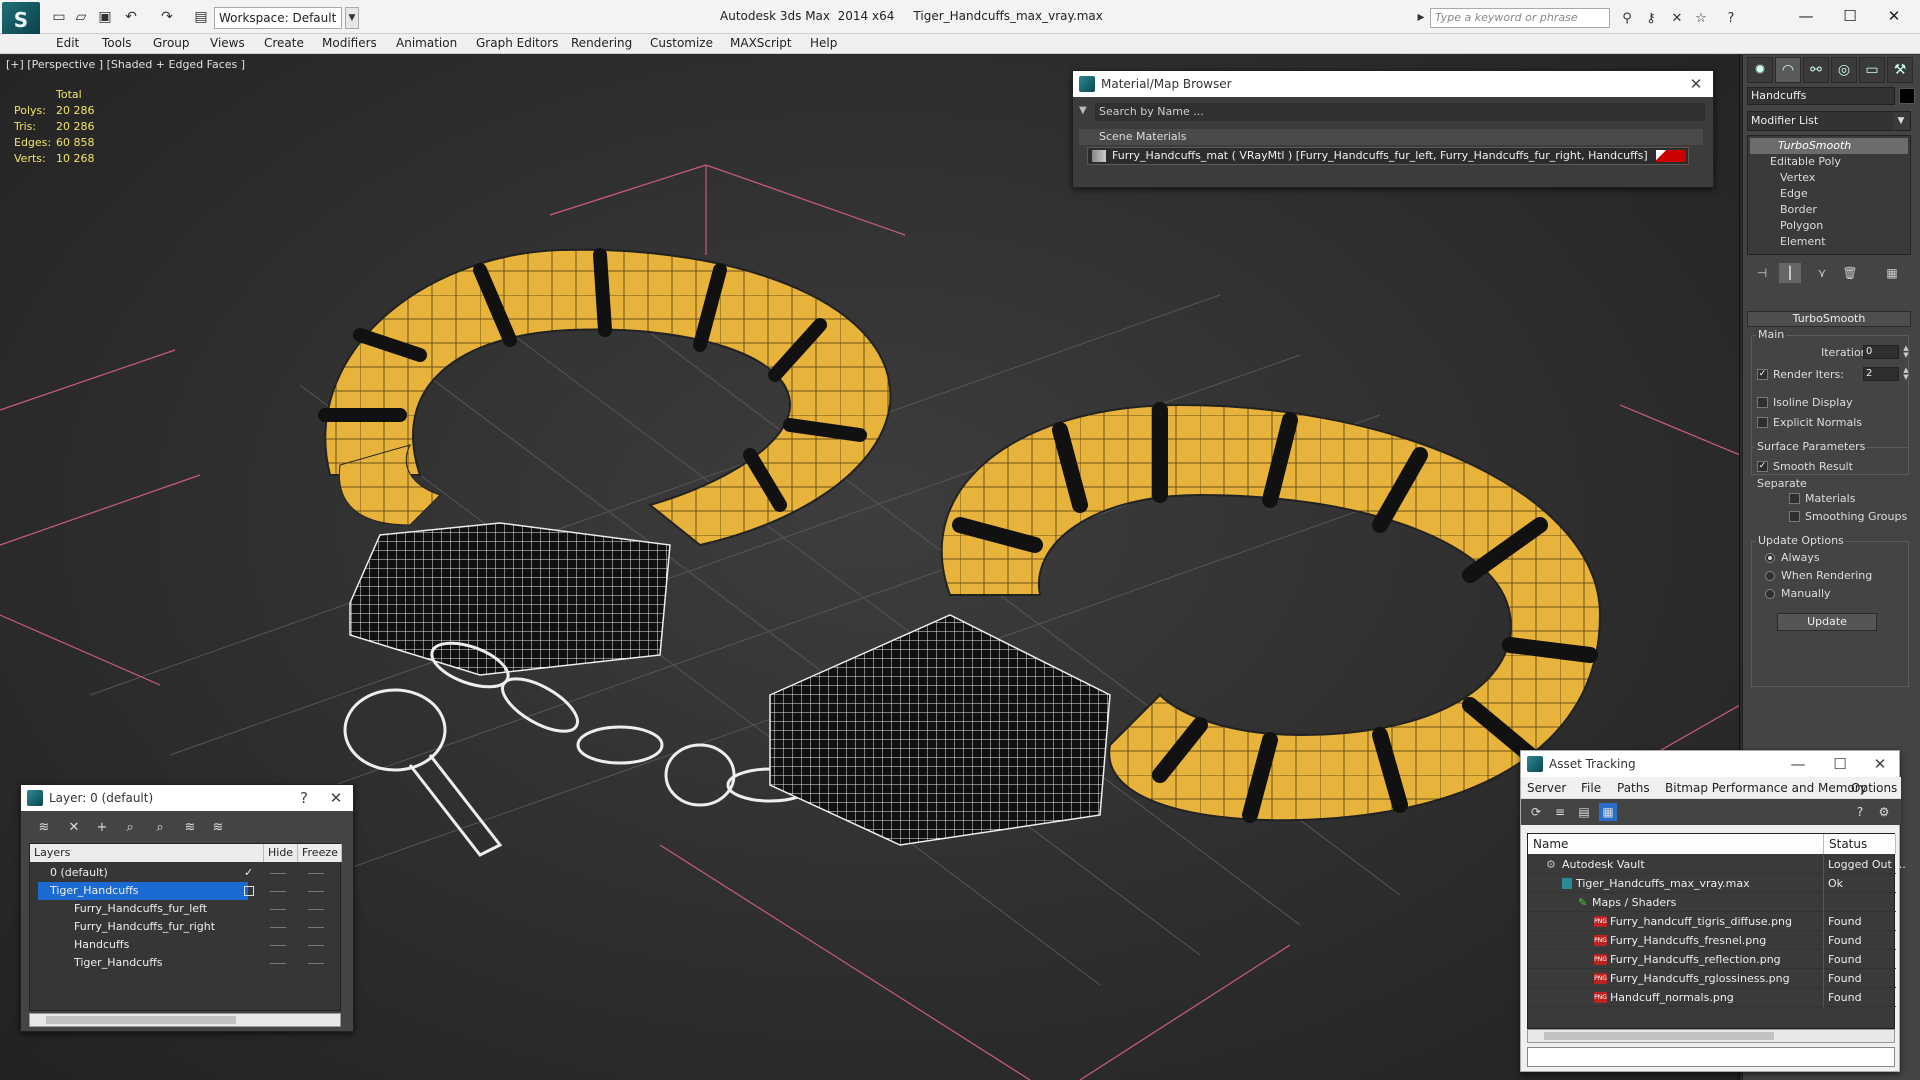 This screenshot has height=1080, width=1920. Describe the element at coordinates (1676, 844) in the screenshot. I see `name-column-header: Name` at that location.